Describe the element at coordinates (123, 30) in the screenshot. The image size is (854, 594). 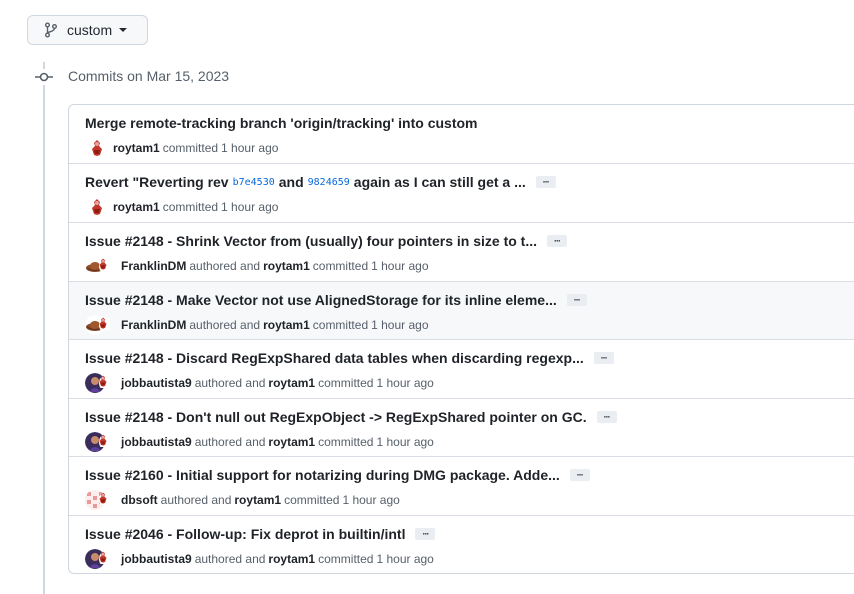
I see `chevron-down-icon` at that location.